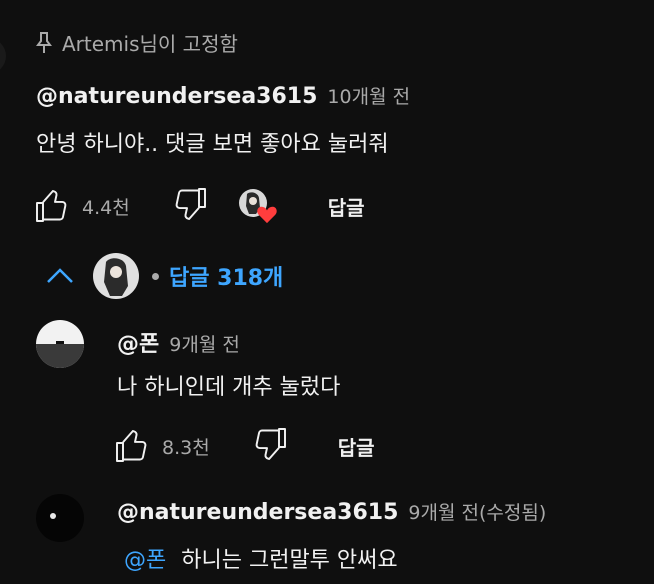  Describe the element at coordinates (356, 446) in the screenshot. I see `reply1-reply-button: 답글` at that location.